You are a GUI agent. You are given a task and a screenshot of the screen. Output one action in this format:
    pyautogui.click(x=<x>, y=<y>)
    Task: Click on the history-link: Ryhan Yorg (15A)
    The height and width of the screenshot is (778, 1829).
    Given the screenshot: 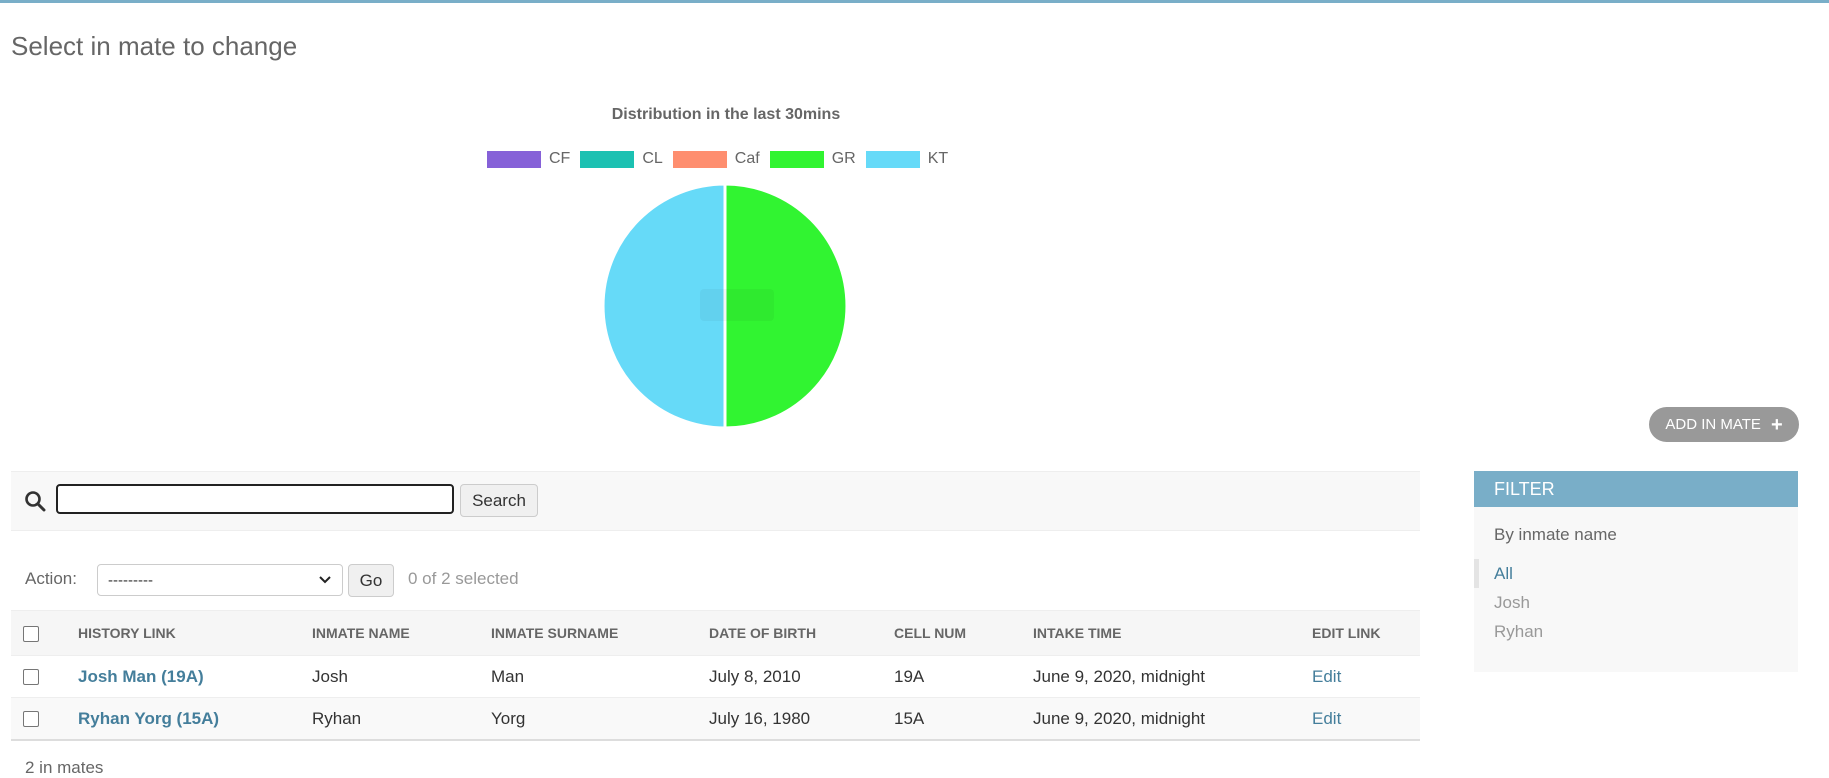 What is the action you would take?
    pyautogui.click(x=148, y=718)
    